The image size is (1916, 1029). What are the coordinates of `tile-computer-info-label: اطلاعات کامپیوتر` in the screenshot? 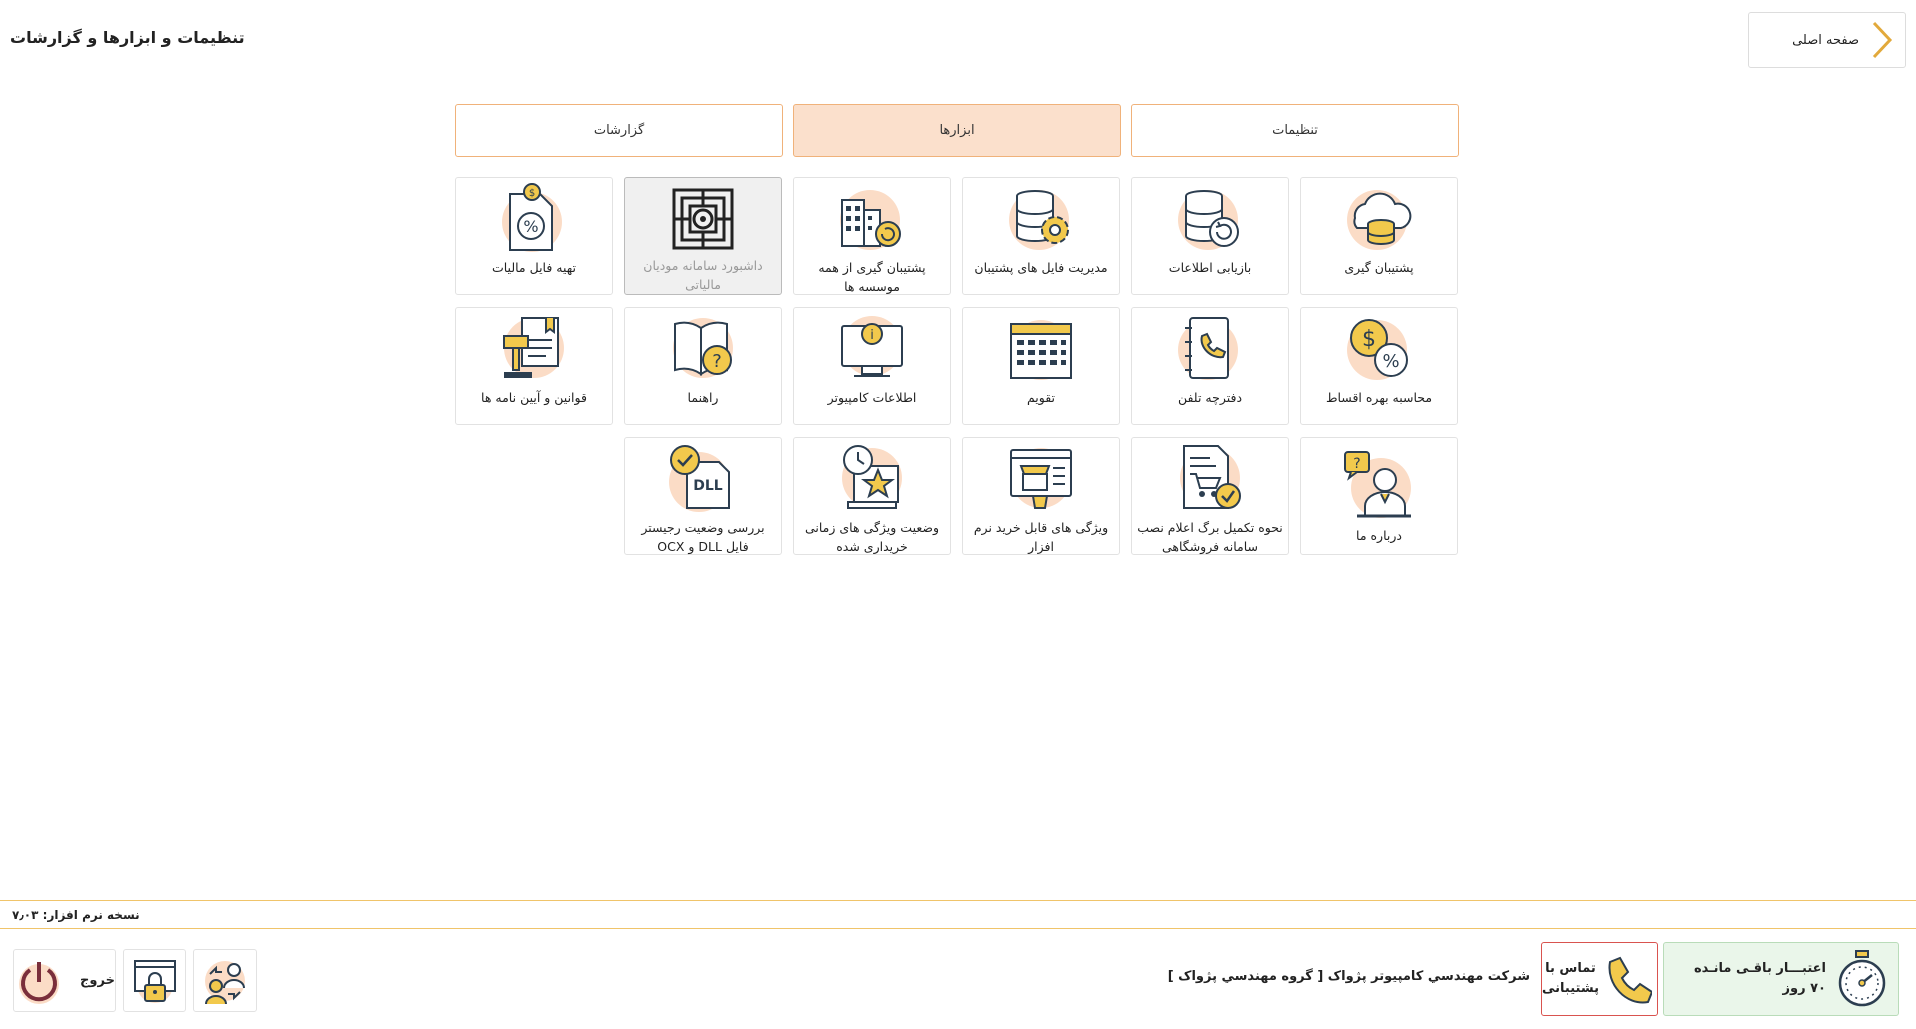 It's located at (872, 397).